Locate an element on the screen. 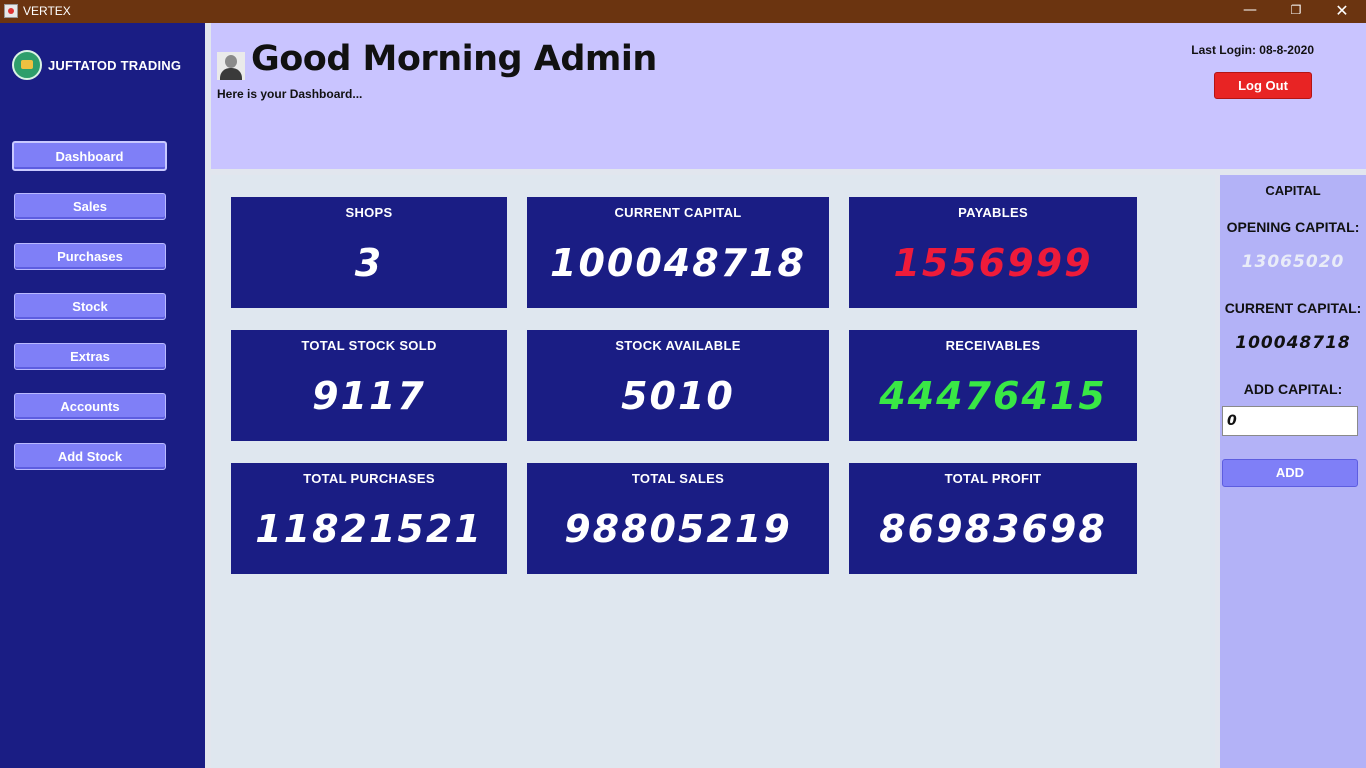 The width and height of the screenshot is (1366, 768). opening-capital-value: 13065020 is located at coordinates (1293, 262).